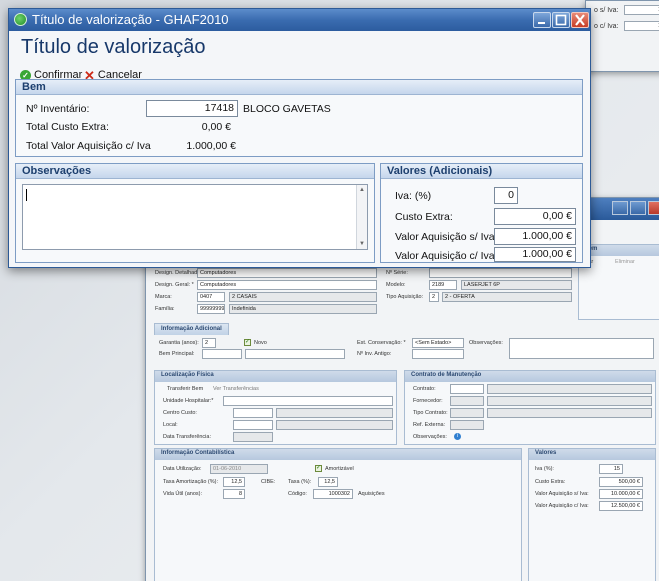 The height and width of the screenshot is (581, 659). I want to click on maximize-button, so click(561, 20).